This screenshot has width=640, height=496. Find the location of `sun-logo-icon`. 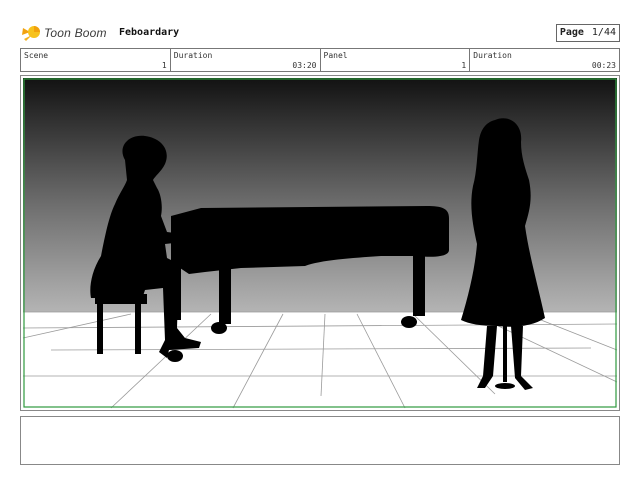

sun-logo-icon is located at coordinates (31, 33).